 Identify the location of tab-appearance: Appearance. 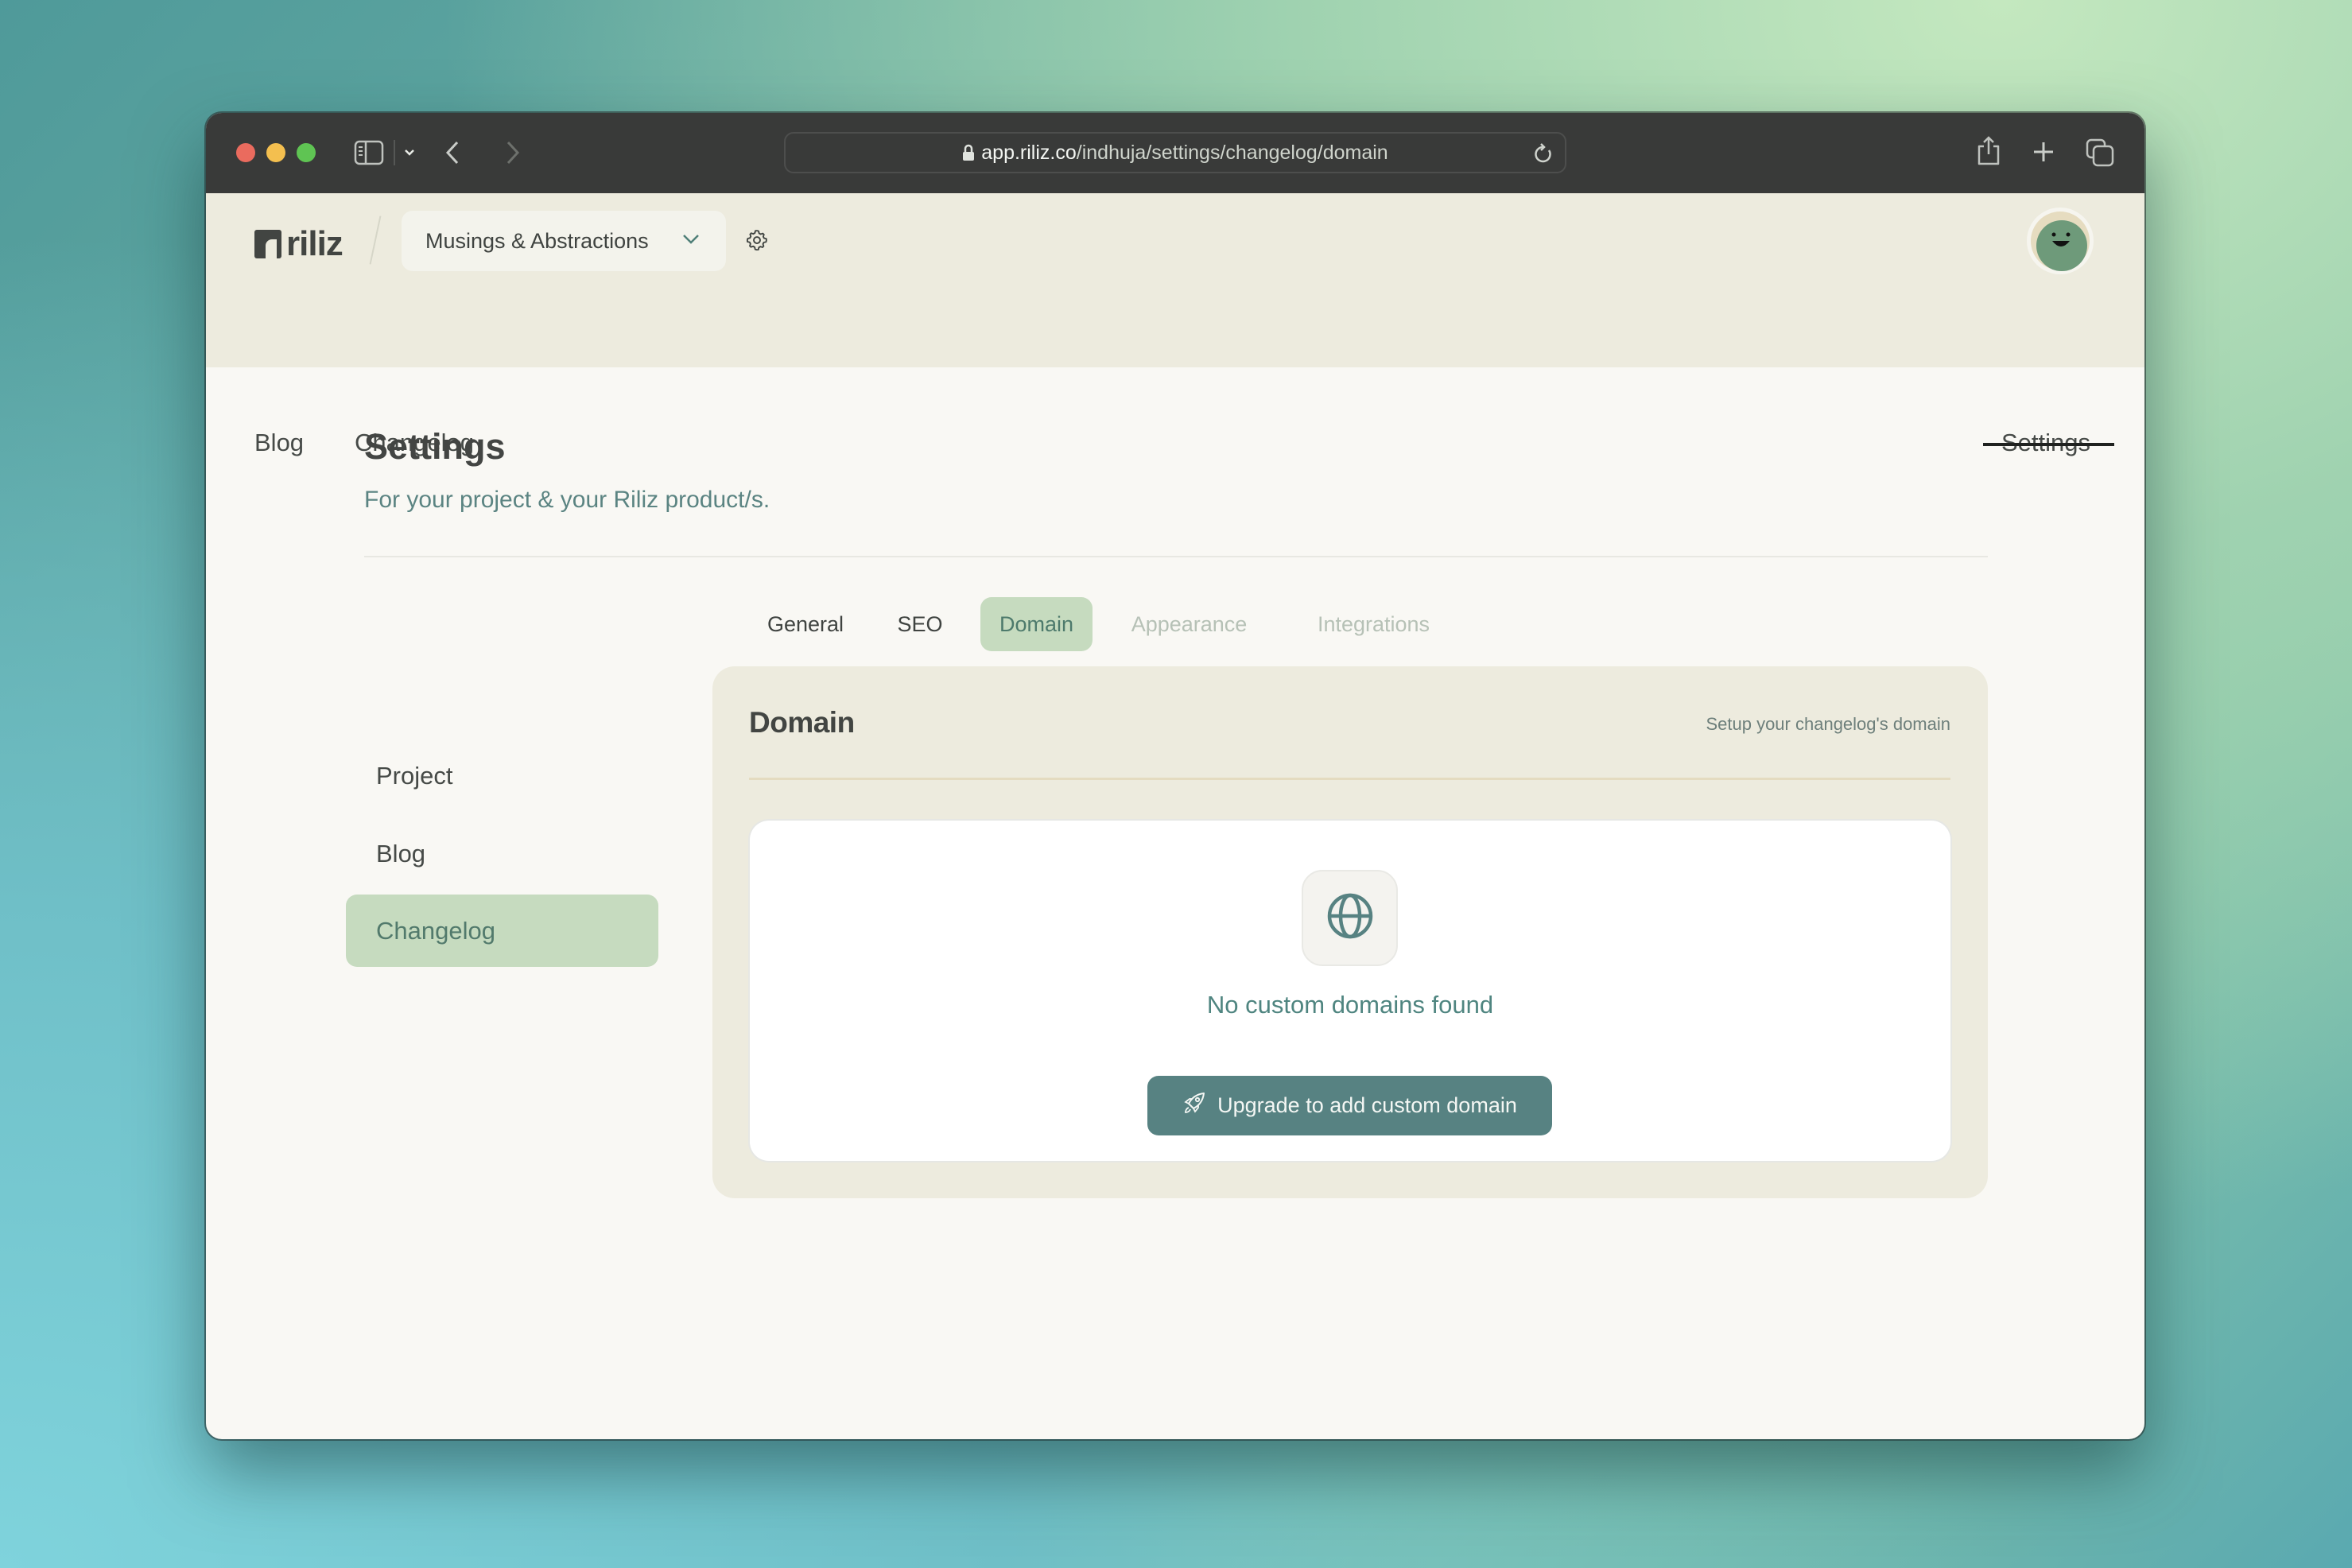
(1189, 623).